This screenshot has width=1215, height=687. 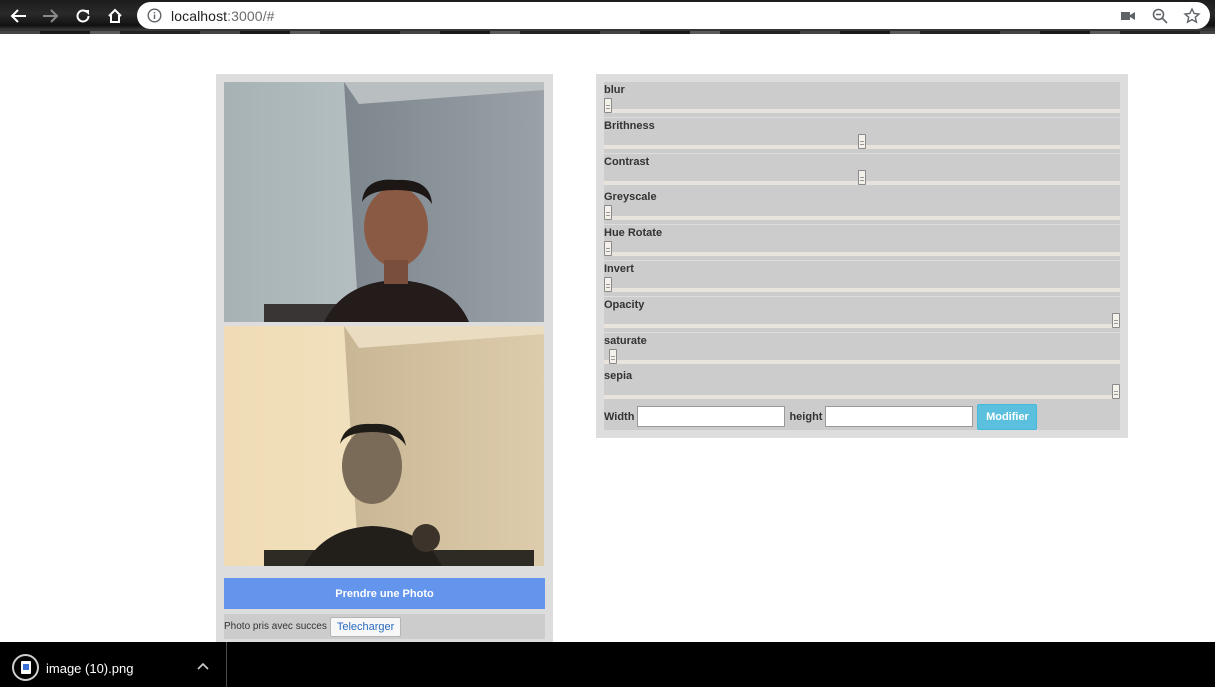 What do you see at coordinates (384, 593) in the screenshot?
I see `take-photo-button: Prendre une Photo` at bounding box center [384, 593].